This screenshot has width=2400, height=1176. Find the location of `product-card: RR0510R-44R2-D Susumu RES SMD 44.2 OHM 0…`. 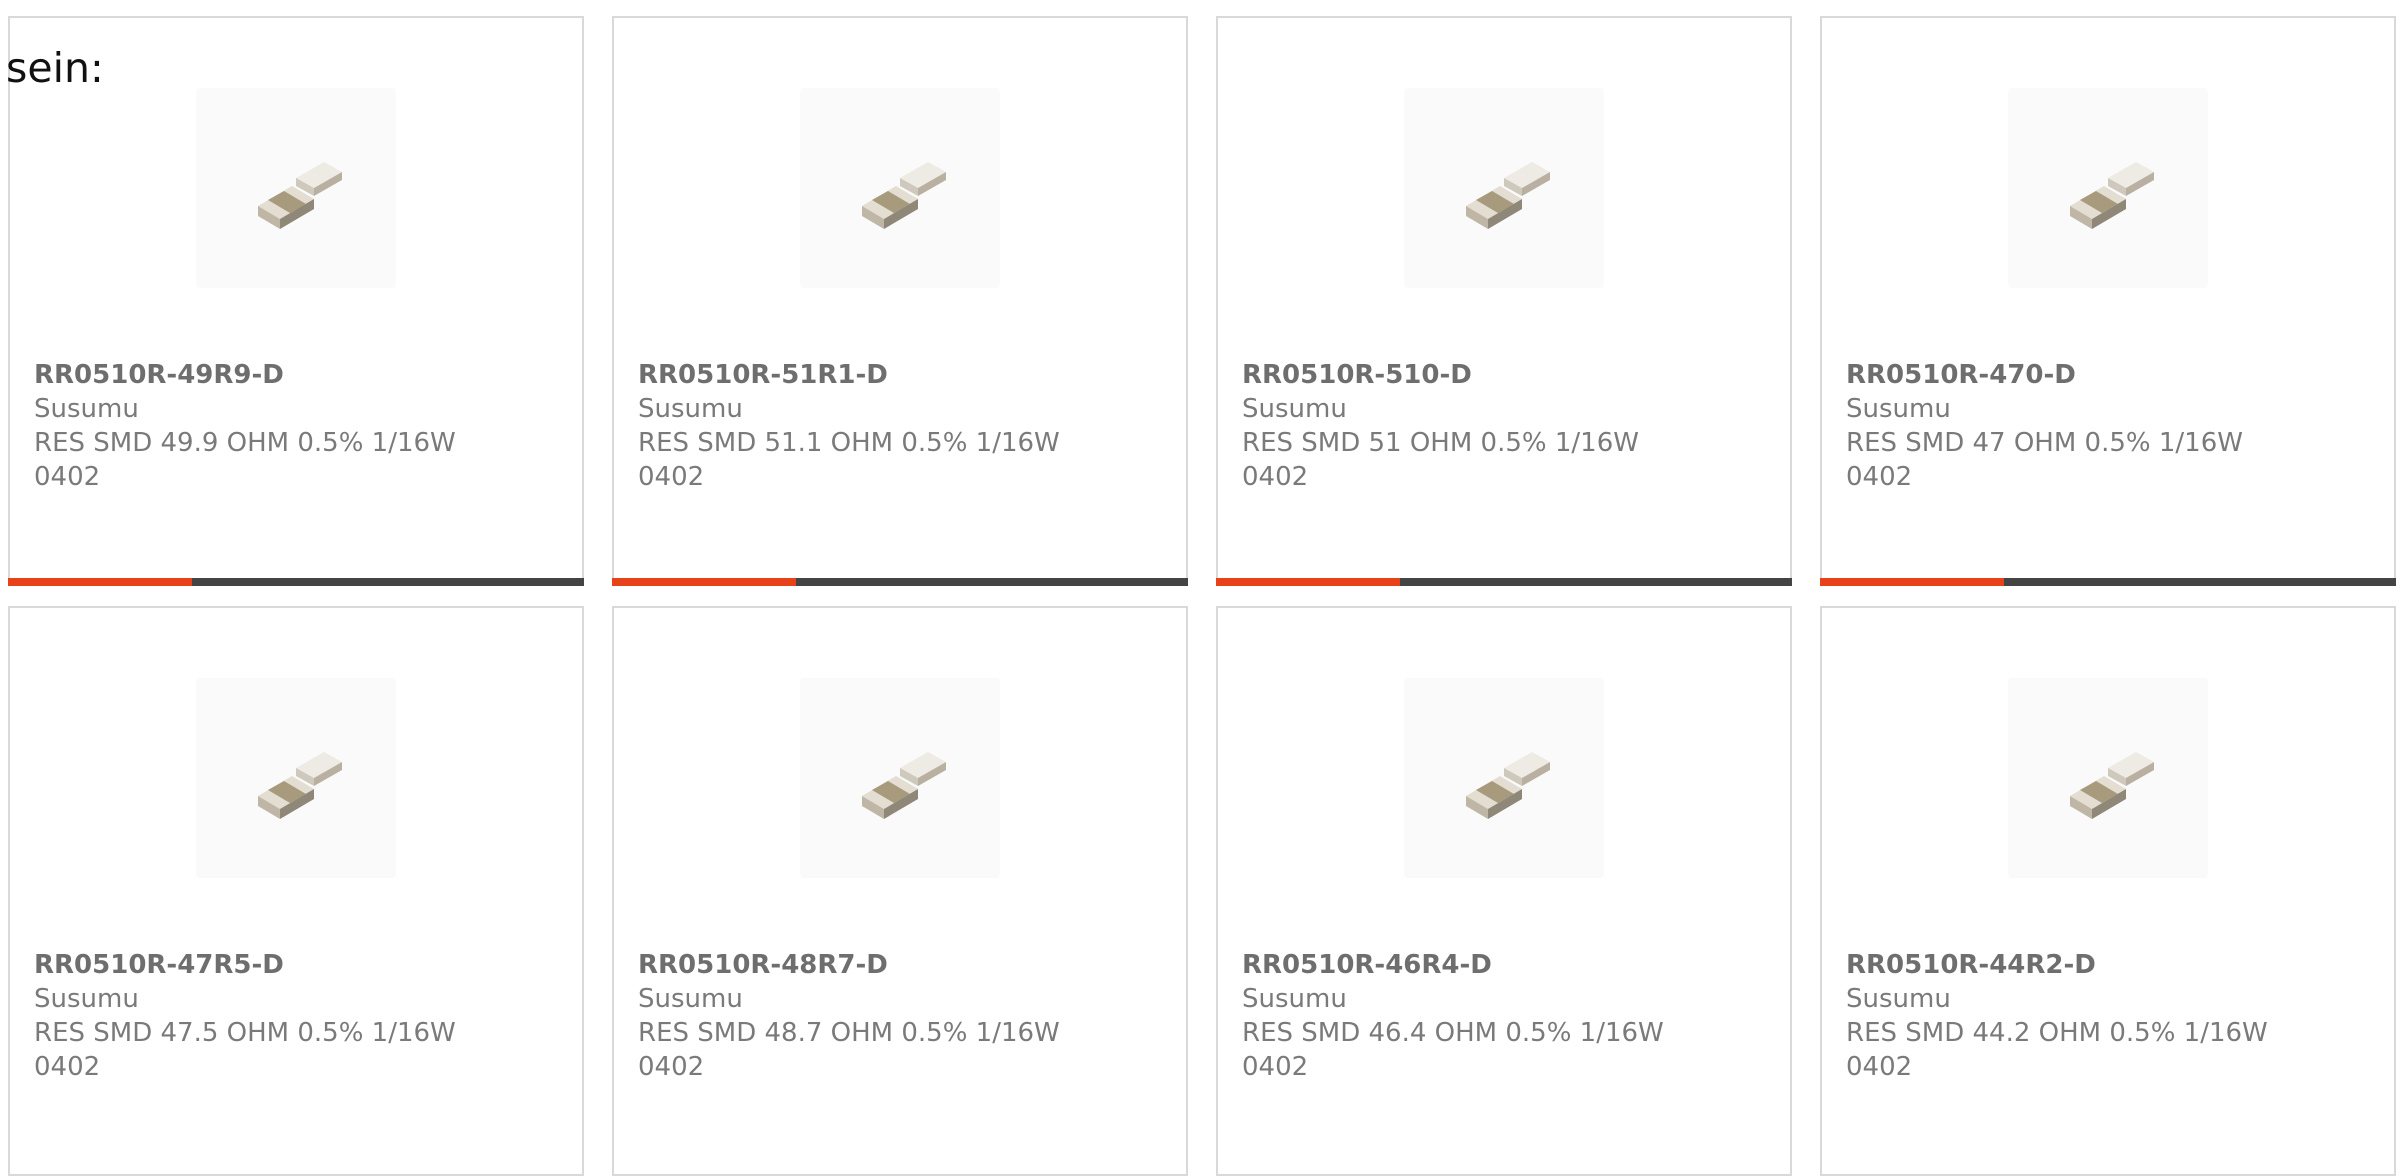

product-card: RR0510R-44R2-D Susumu RES SMD 44.2 OHM 0… is located at coordinates (2108, 891).